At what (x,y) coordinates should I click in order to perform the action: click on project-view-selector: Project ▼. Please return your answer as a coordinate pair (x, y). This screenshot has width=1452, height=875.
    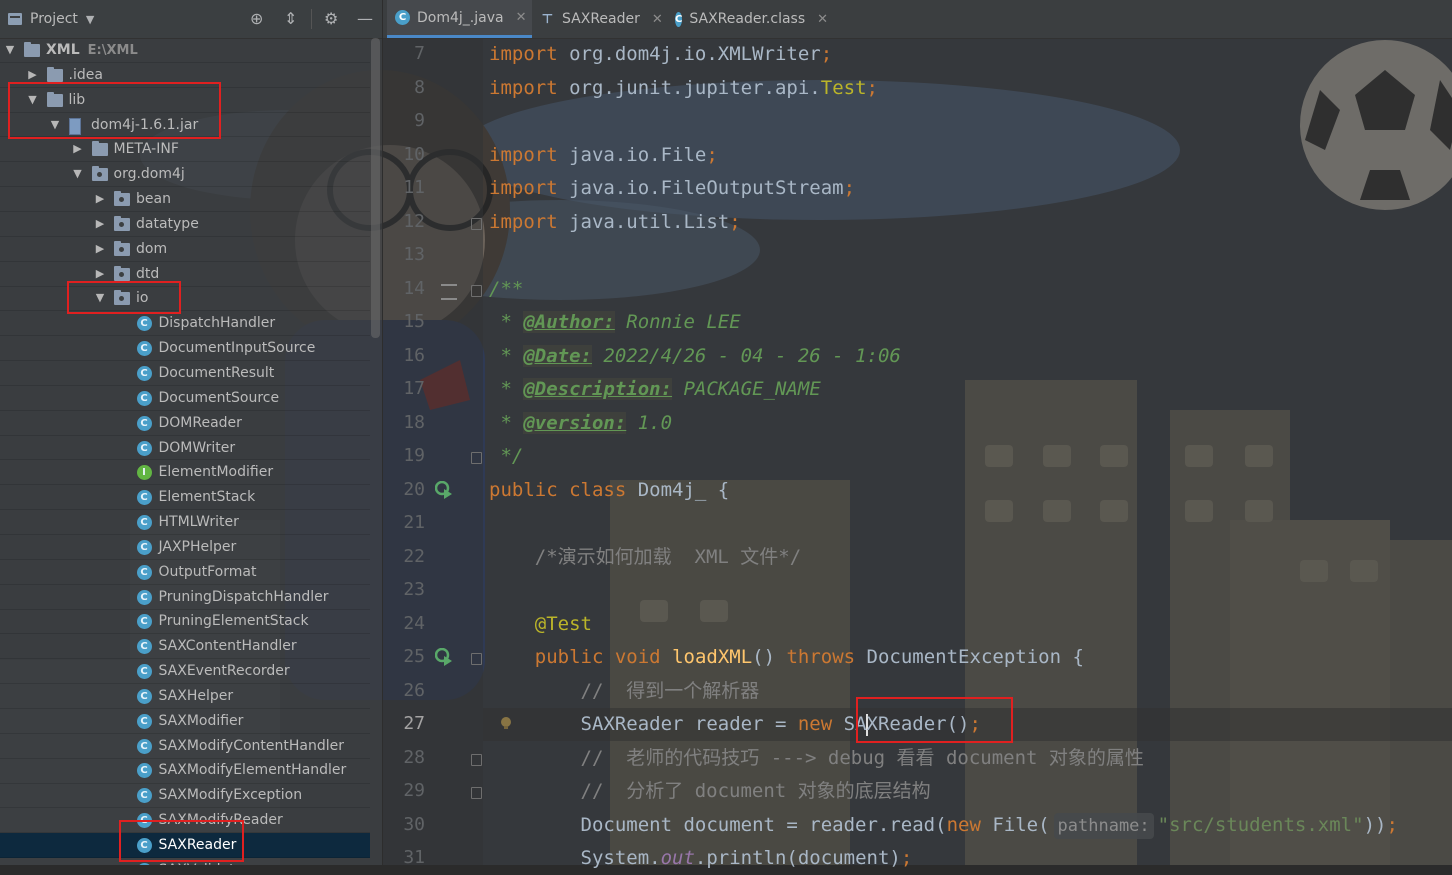
    Looking at the image, I should click on (51, 19).